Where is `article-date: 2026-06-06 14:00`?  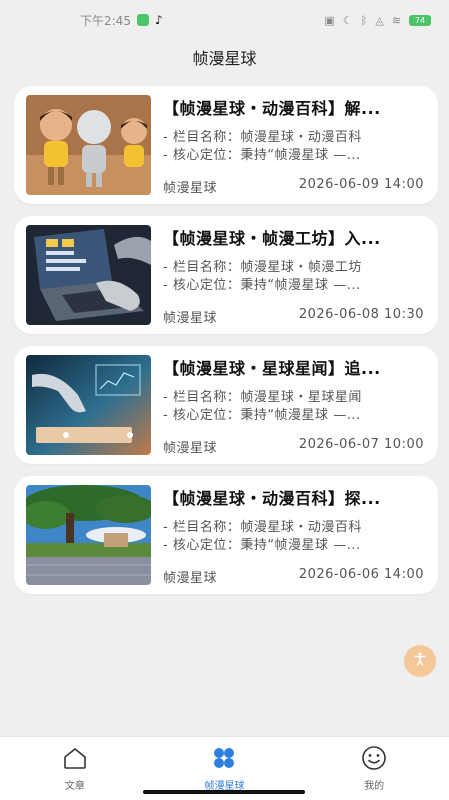
article-date: 2026-06-06 14:00 is located at coordinates (361, 574).